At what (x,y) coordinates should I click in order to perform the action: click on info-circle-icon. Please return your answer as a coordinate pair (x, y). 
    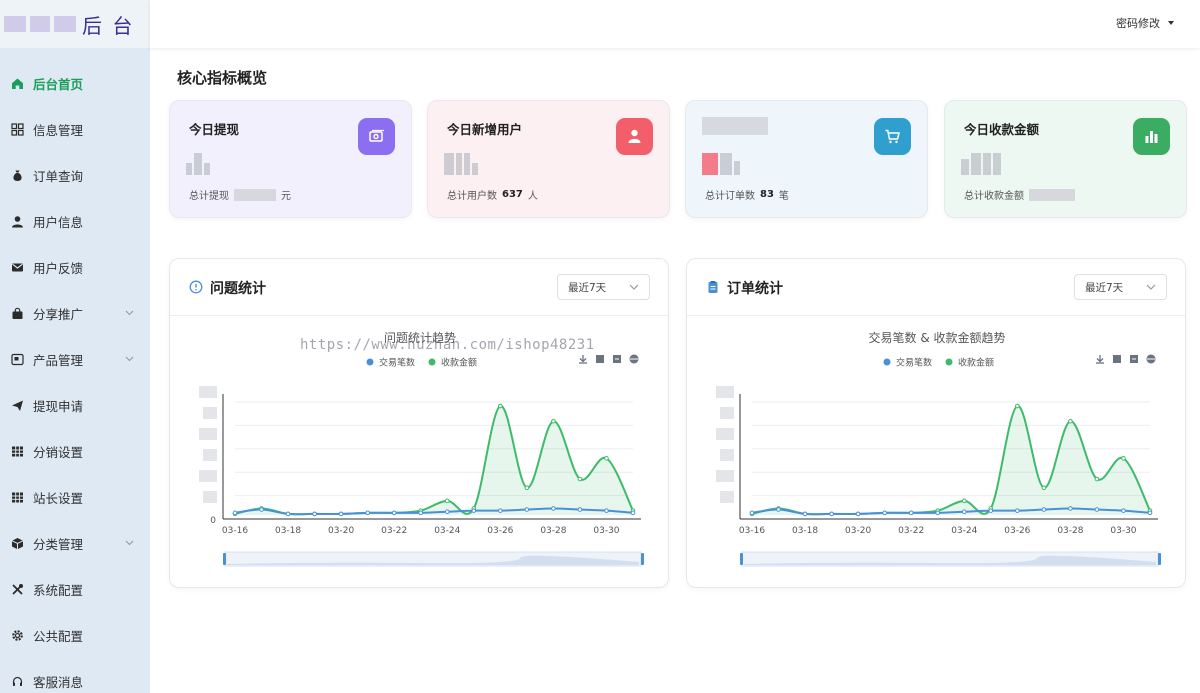
    Looking at the image, I should click on (196, 287).